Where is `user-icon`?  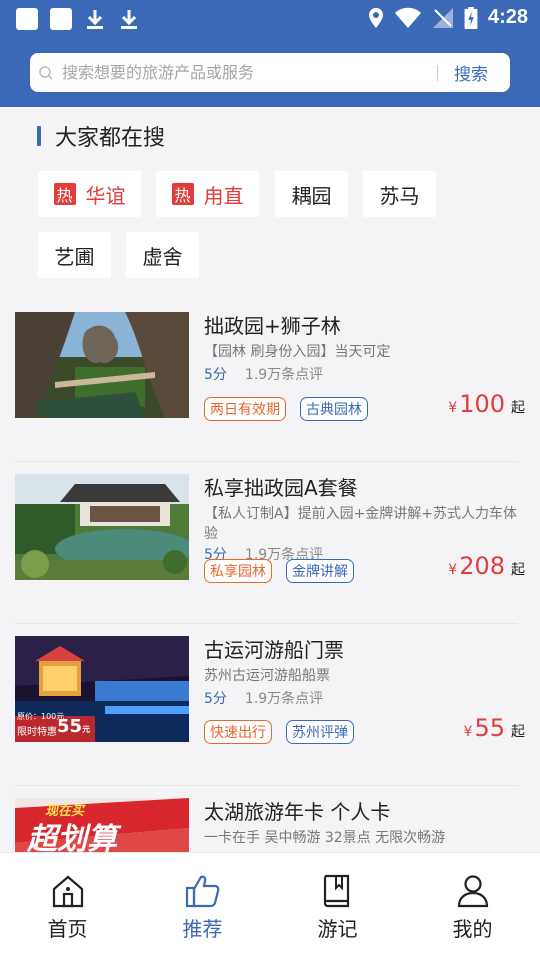
user-icon is located at coordinates (472, 891).